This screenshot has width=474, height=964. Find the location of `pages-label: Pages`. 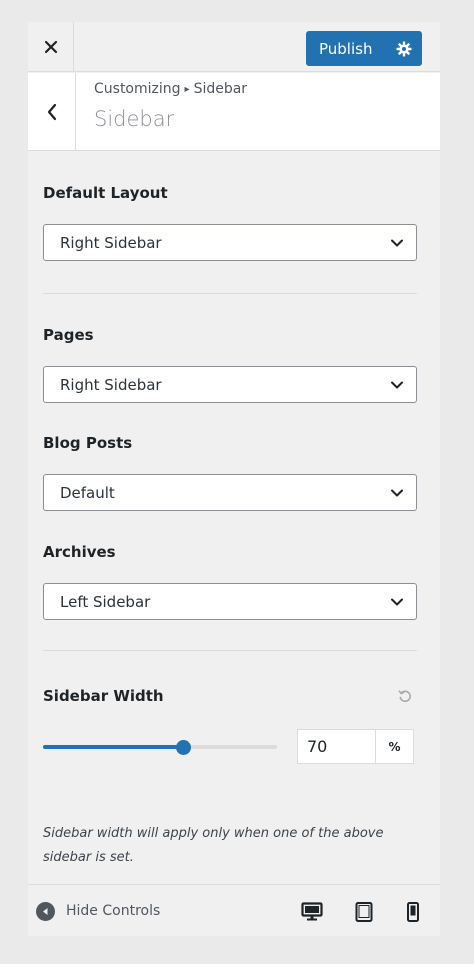

pages-label: Pages is located at coordinates (68, 335).